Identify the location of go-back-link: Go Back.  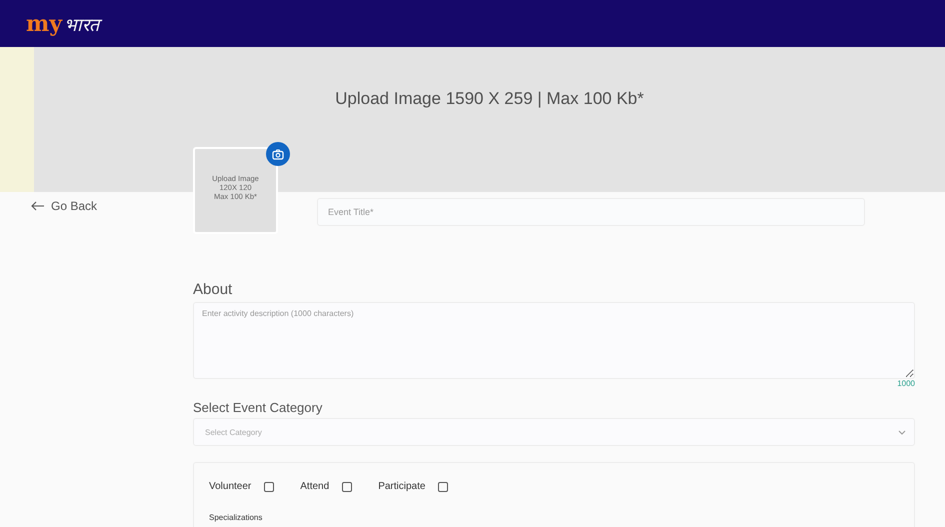
(64, 206).